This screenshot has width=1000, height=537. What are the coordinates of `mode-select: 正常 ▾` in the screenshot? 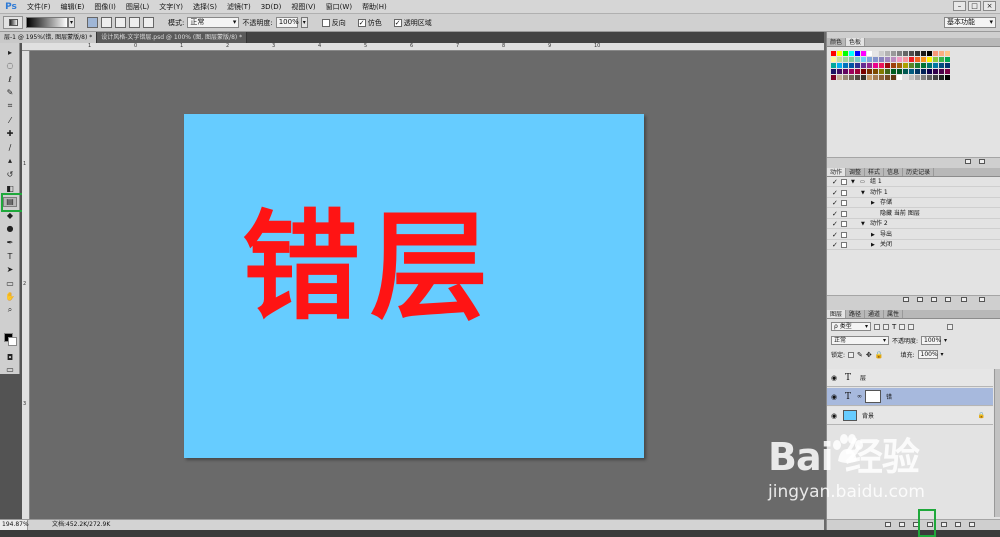 It's located at (213, 22).